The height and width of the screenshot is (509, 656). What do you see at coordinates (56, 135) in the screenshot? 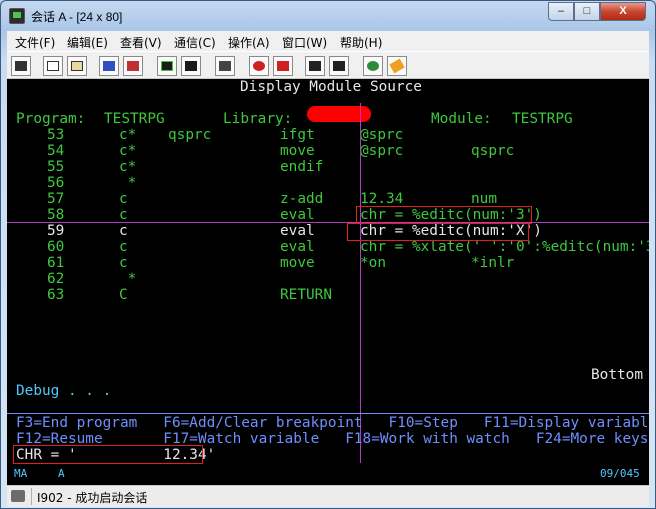
I see `line-number: 53` at bounding box center [56, 135].